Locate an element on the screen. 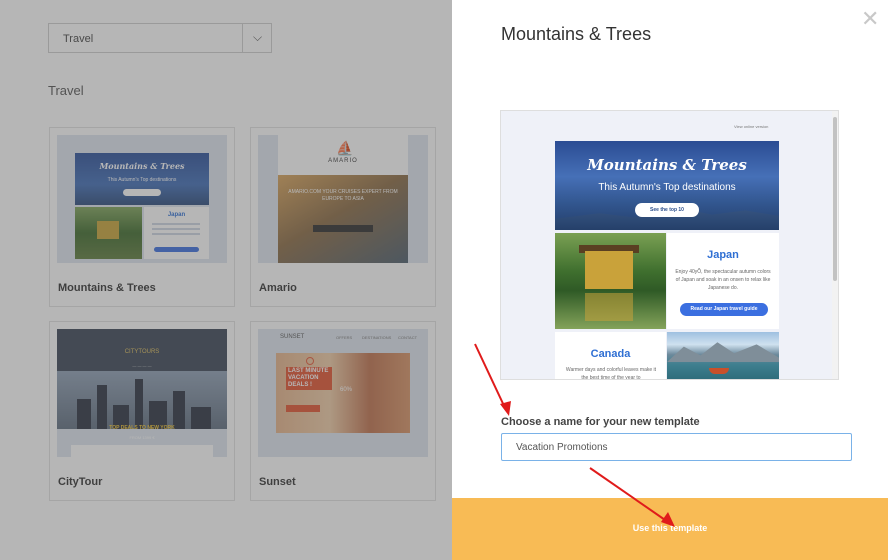 This screenshot has width=888, height=560. category-select: Travel ⌵ is located at coordinates (160, 38).